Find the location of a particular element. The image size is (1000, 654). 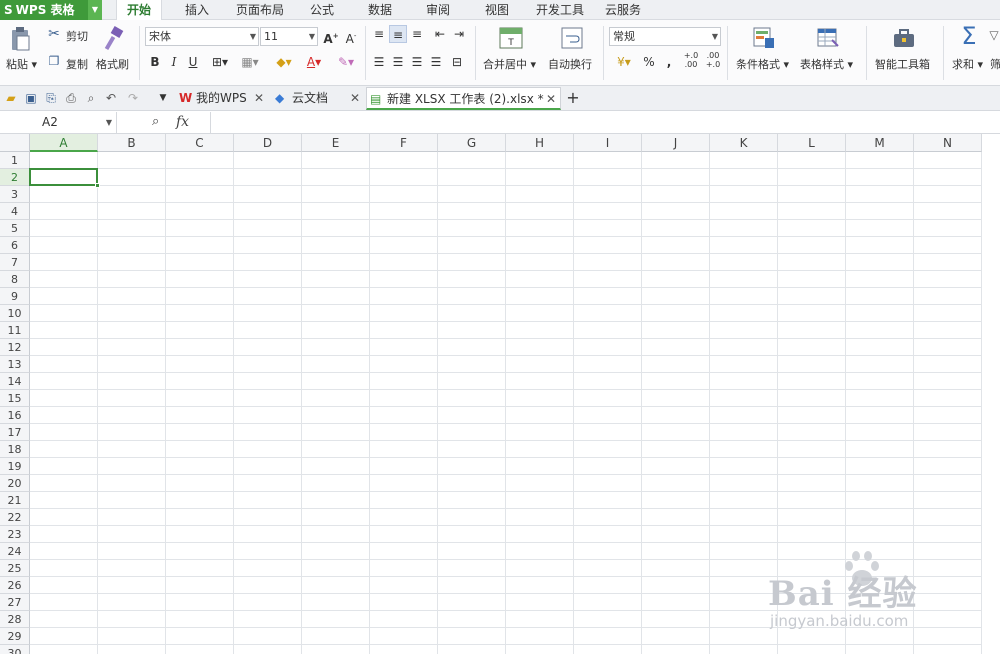

insert-function-icon: fx is located at coordinates (182, 122).